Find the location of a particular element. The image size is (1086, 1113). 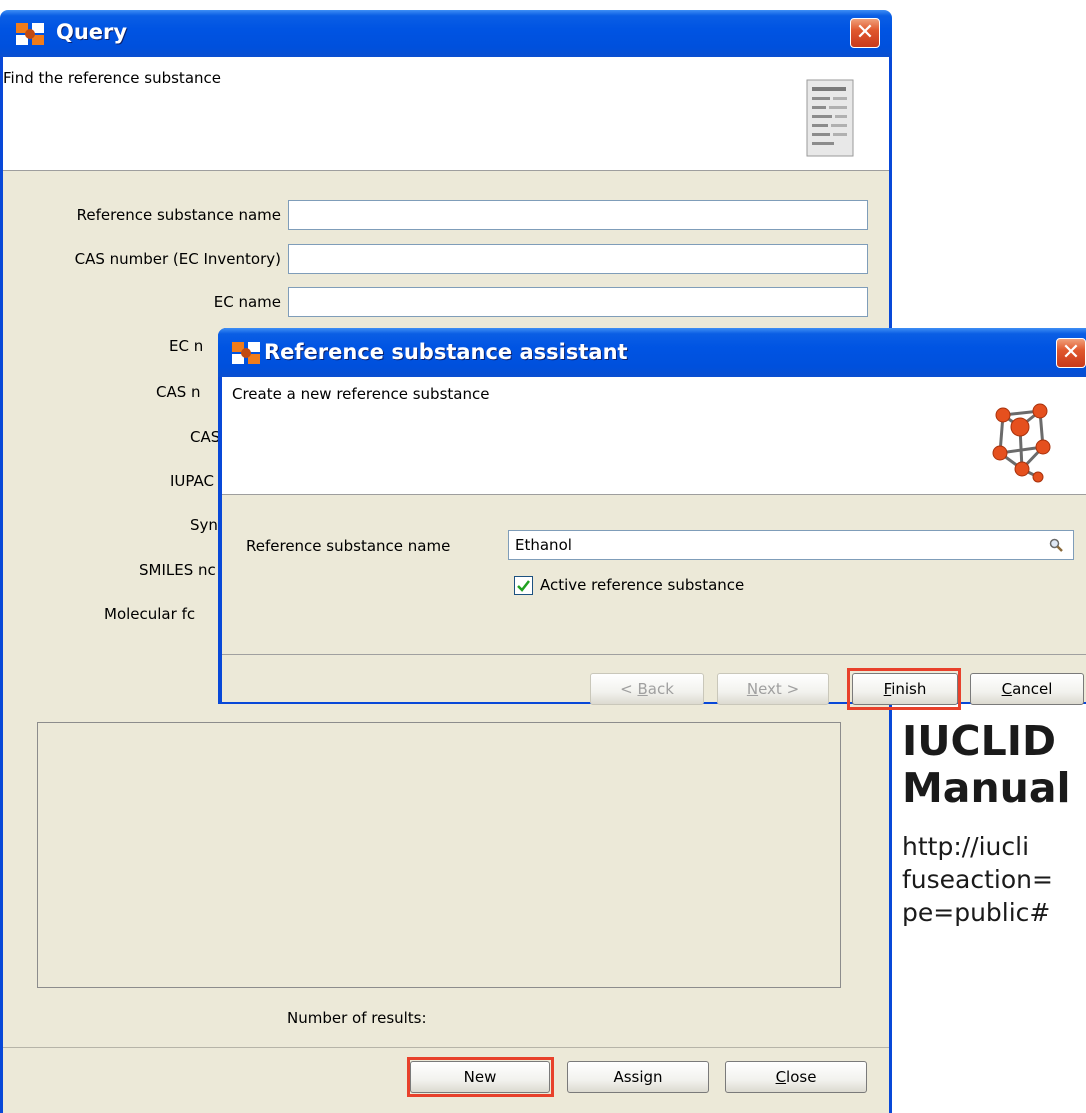

side-url-line3: pe=public# is located at coordinates (976, 912).